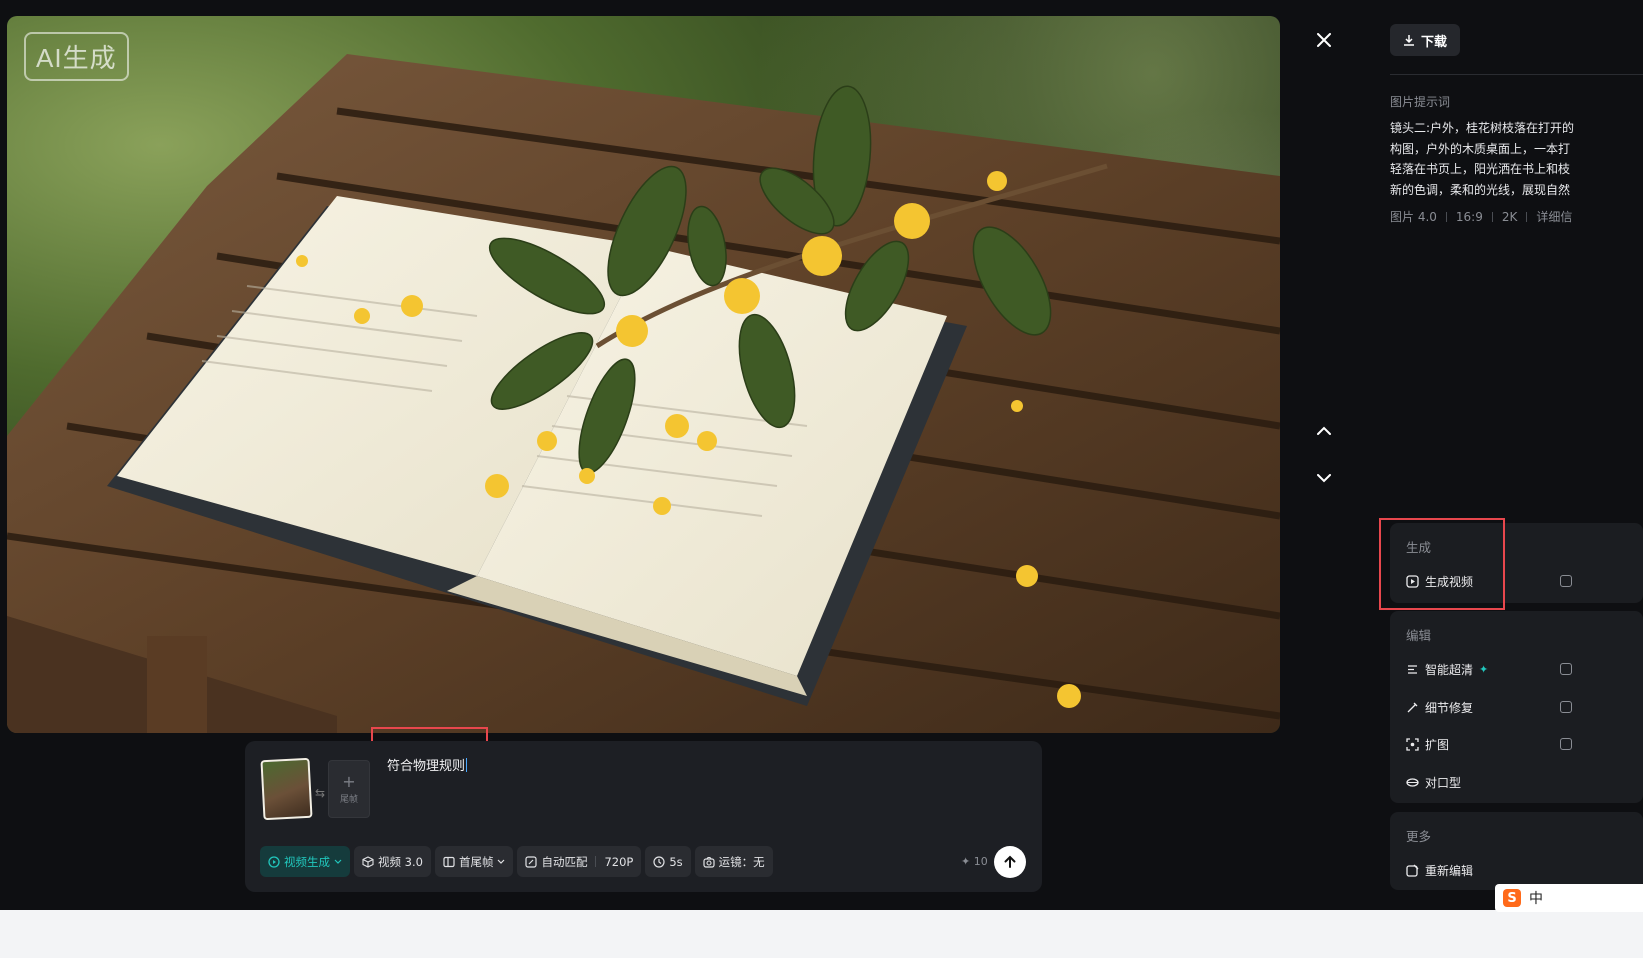 Image resolution: width=1643 pixels, height=958 pixels. I want to click on duration-select: 5s, so click(668, 861).